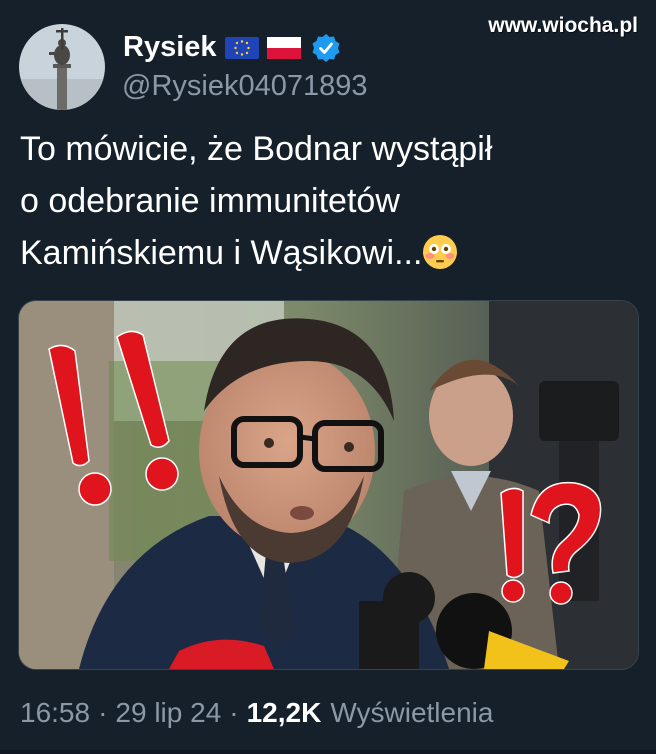  I want to click on views-count: 12,2K, so click(284, 712).